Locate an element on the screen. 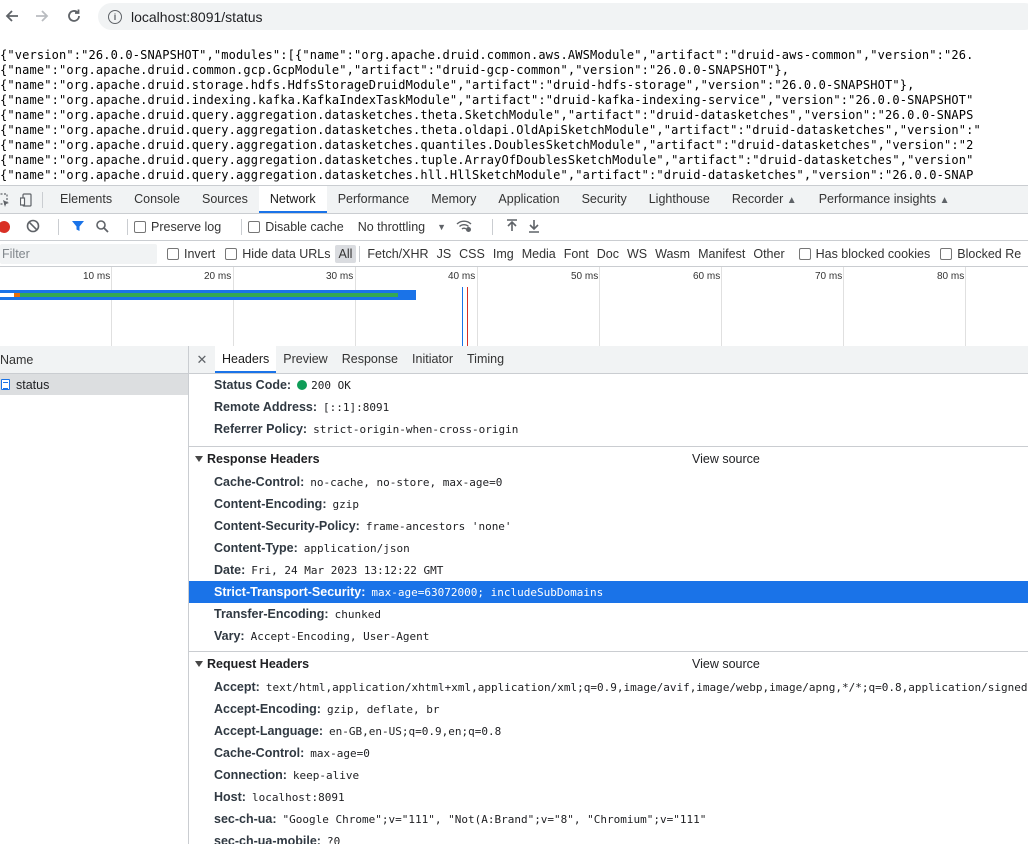  tab-preview: Preview is located at coordinates (305, 359).